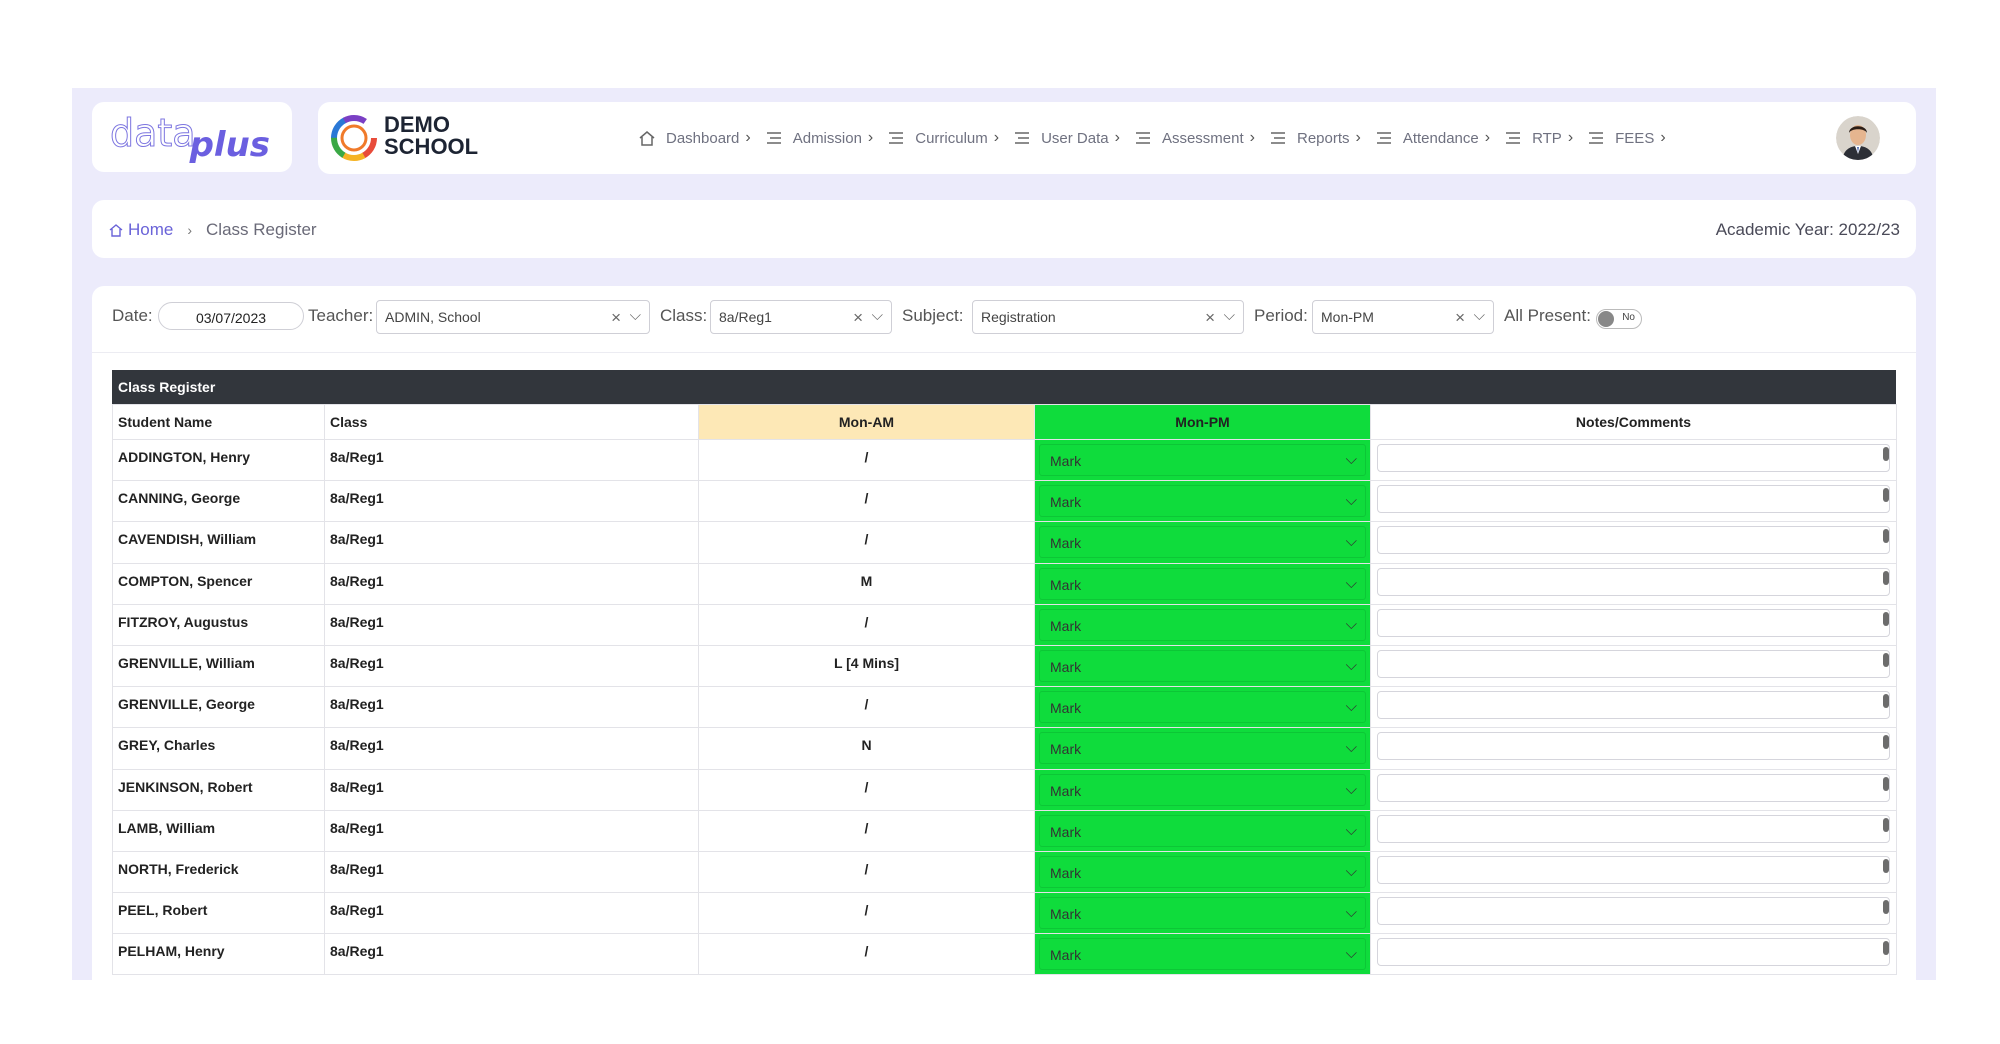 This screenshot has height=1044, width=2000. I want to click on class-select: 8a/Reg1 × ⌵, so click(801, 317).